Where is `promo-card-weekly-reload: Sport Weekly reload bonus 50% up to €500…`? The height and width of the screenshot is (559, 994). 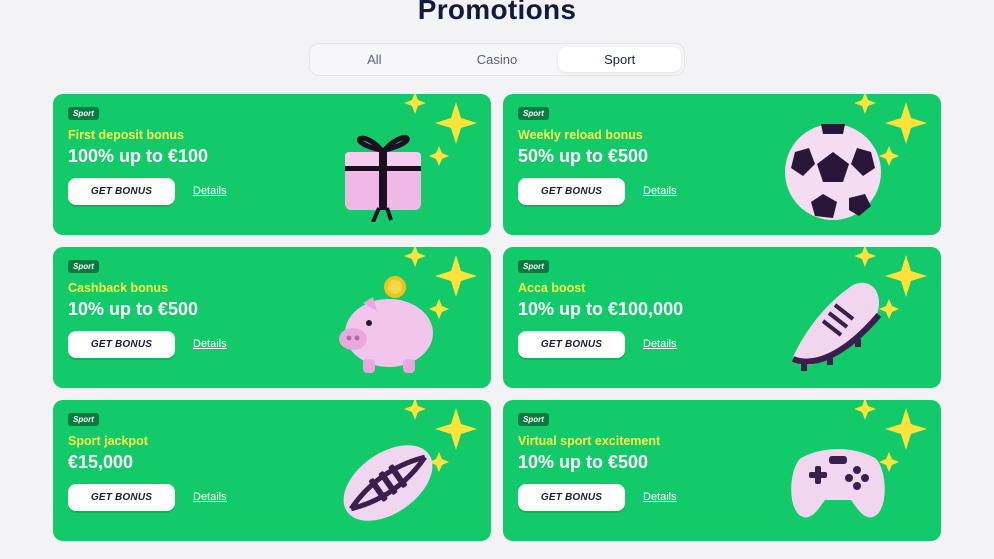 promo-card-weekly-reload: Sport Weekly reload bonus 50% up to €500… is located at coordinates (722, 164).